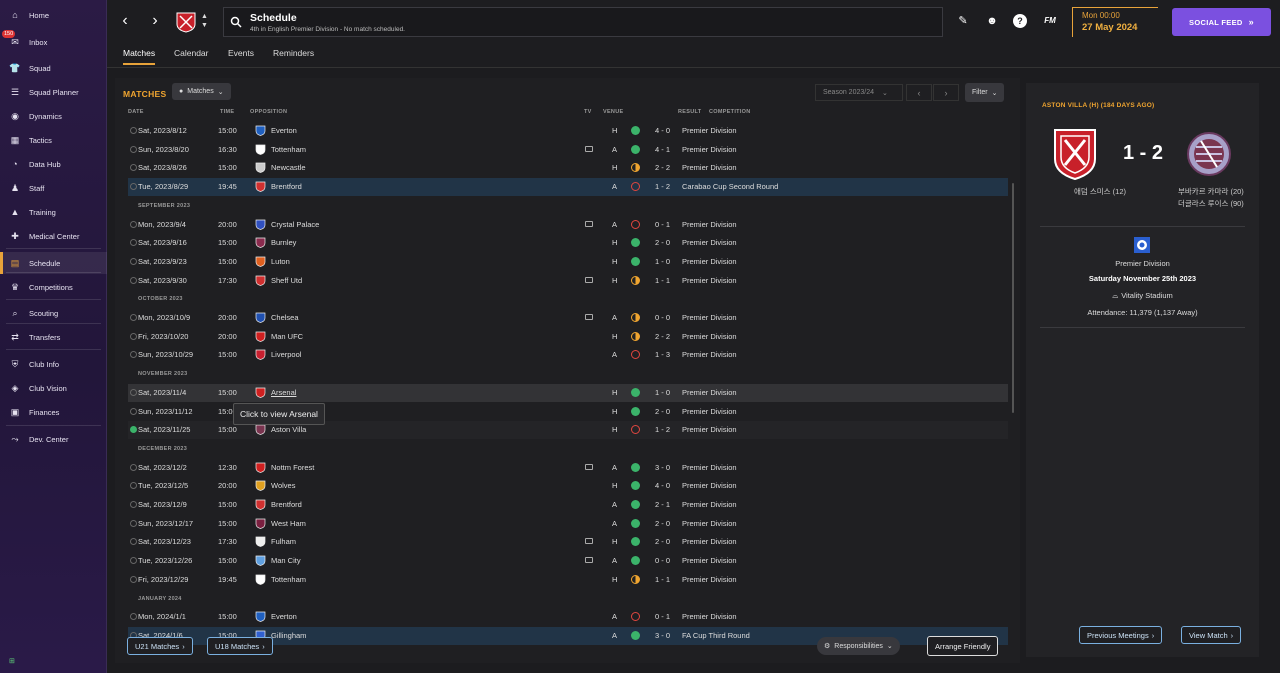  Describe the element at coordinates (858, 646) in the screenshot. I see `responsibilities-button: ⚙ Responsibilities ⌄` at that location.